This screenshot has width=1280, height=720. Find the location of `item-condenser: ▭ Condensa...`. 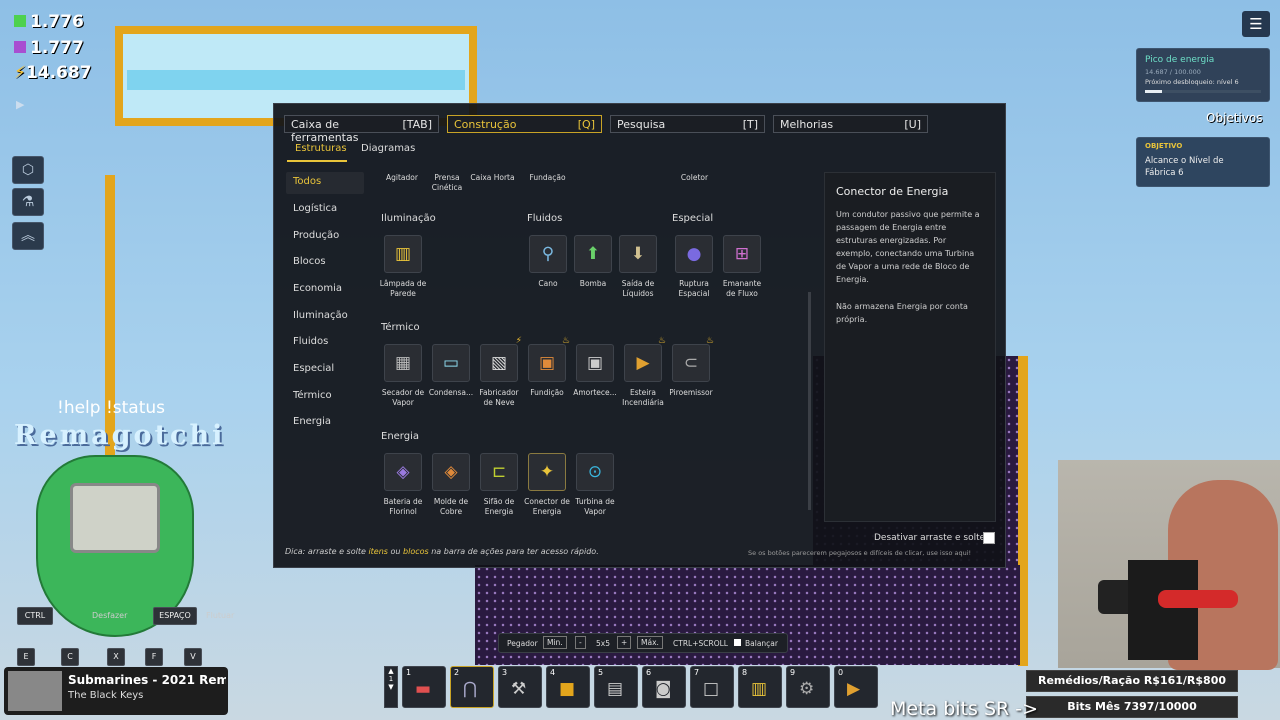

item-condenser: ▭ Condensa... is located at coordinates (451, 371).